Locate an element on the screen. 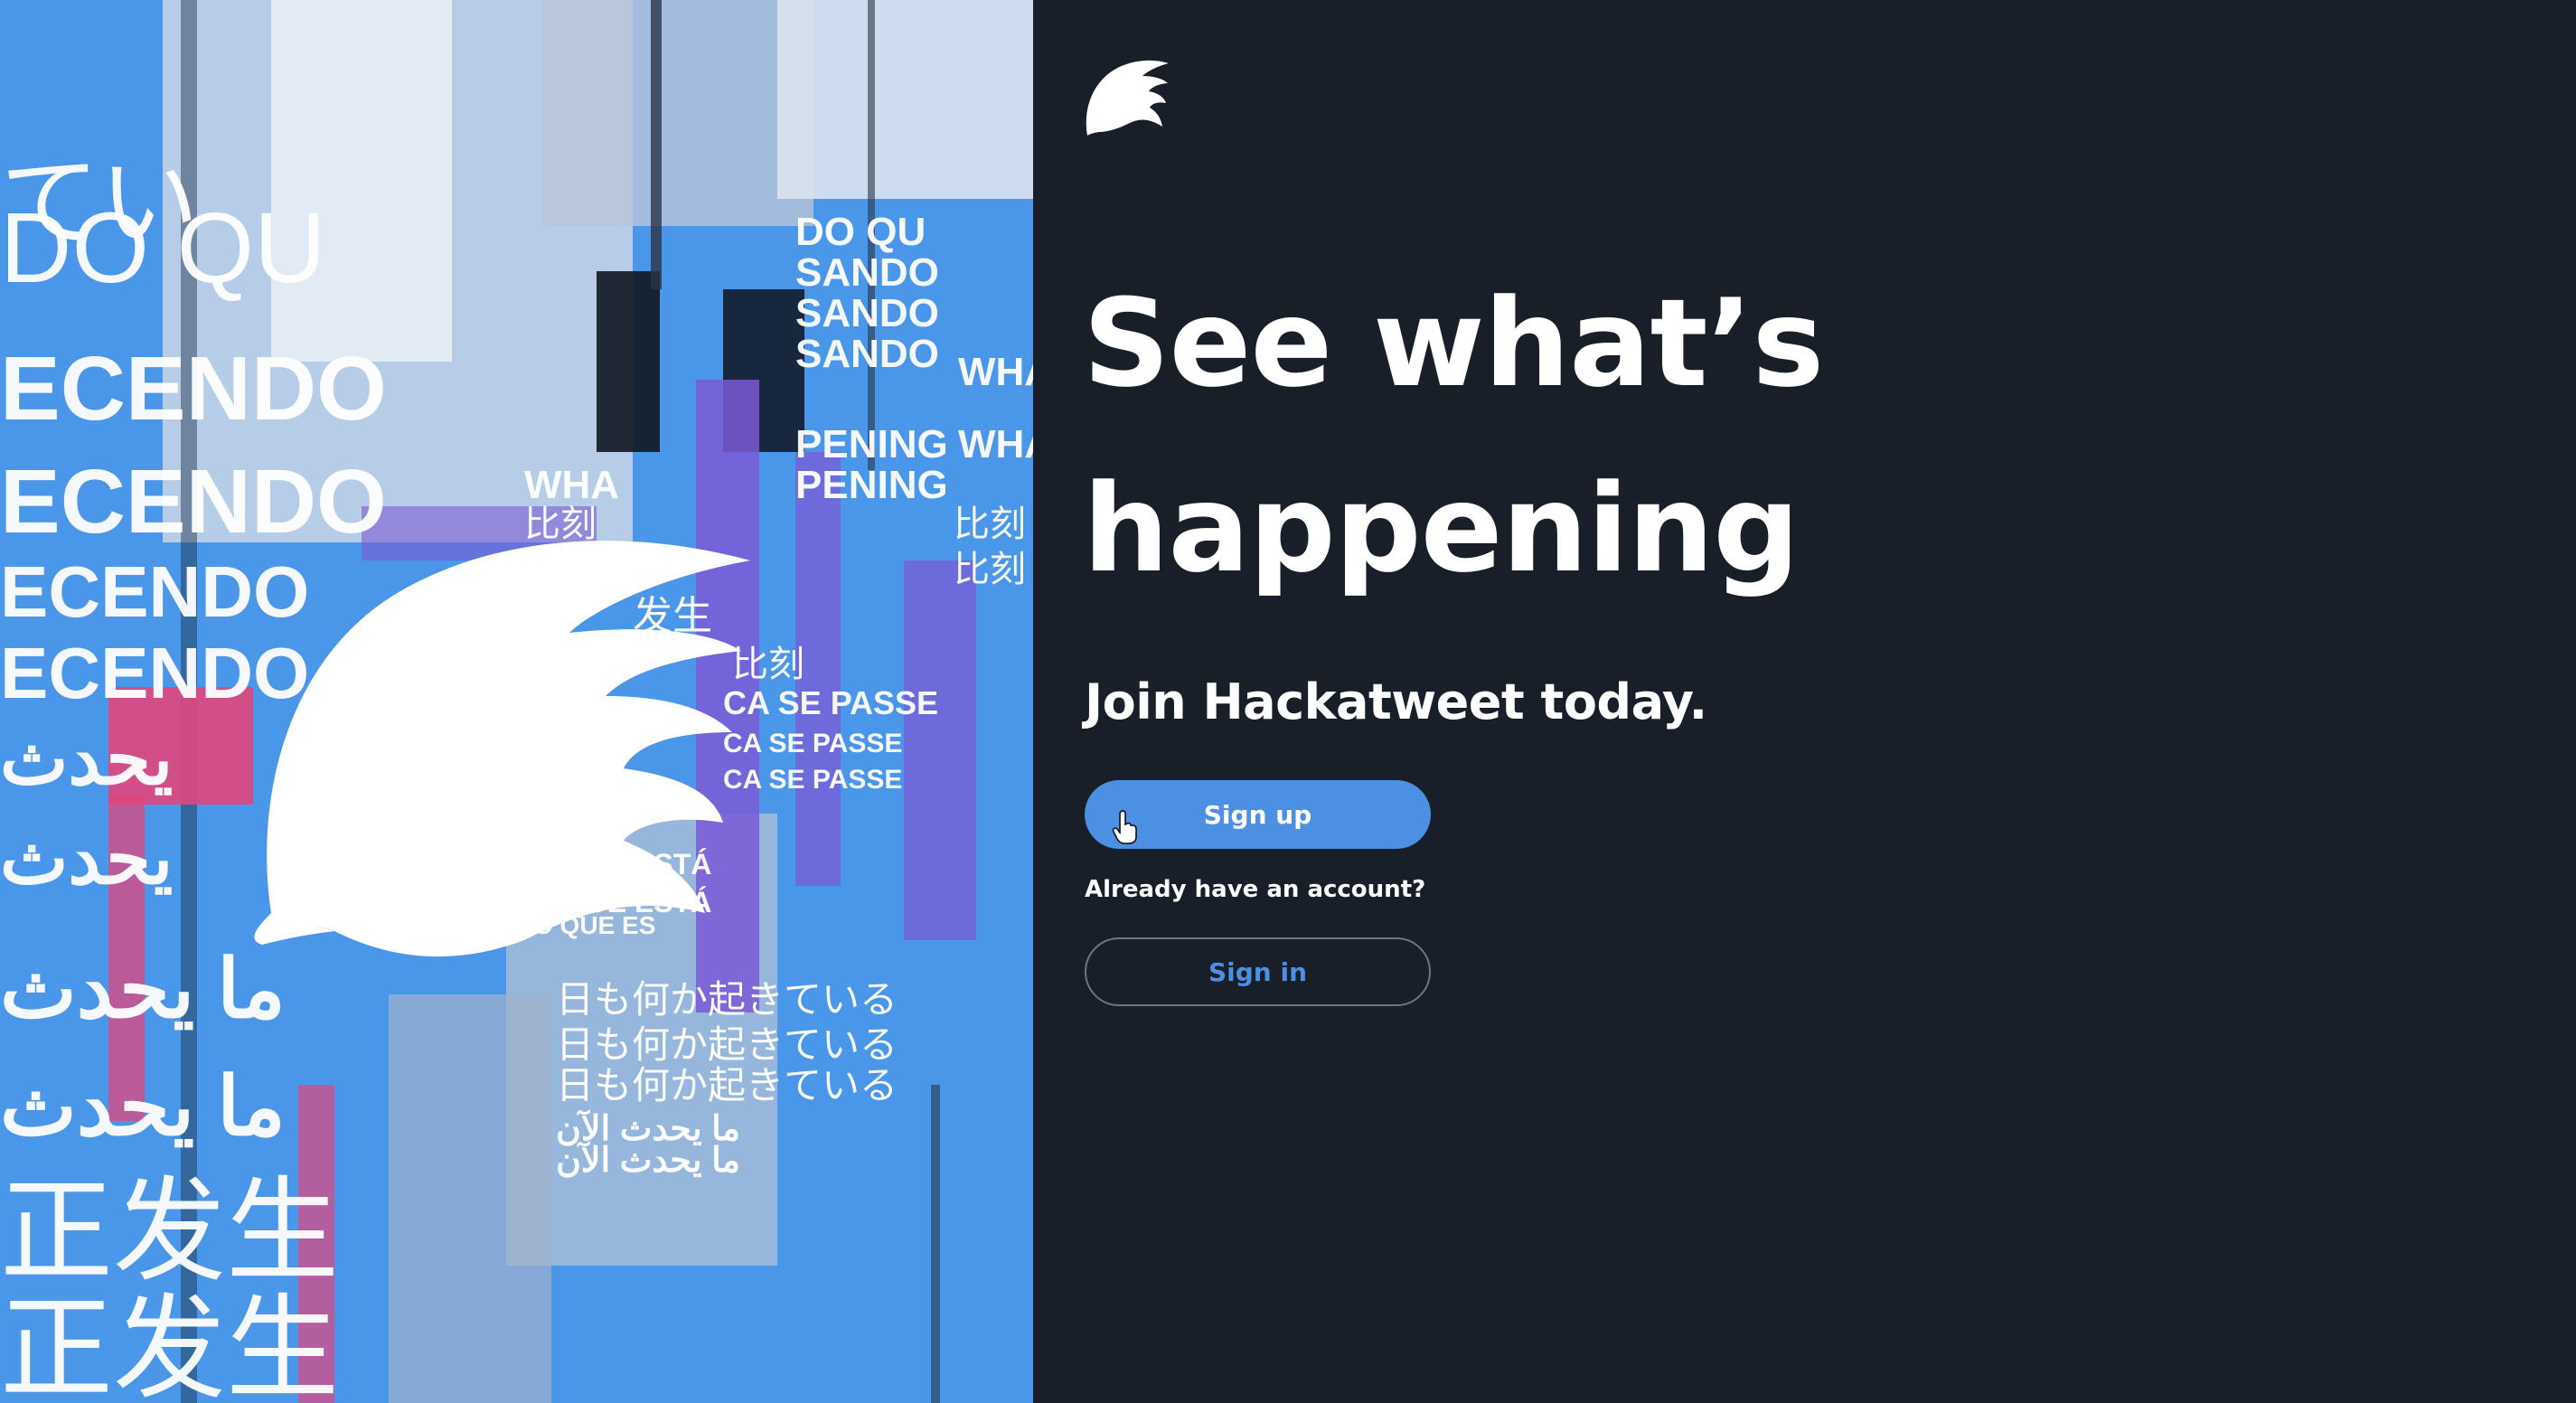  feather-bird-icon is located at coordinates (1128, 98).